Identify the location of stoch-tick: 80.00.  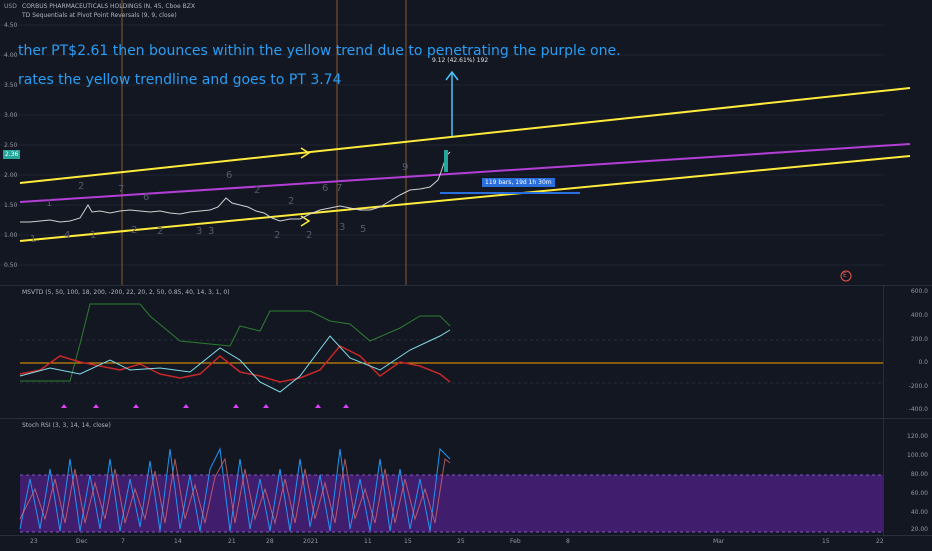
(919, 474).